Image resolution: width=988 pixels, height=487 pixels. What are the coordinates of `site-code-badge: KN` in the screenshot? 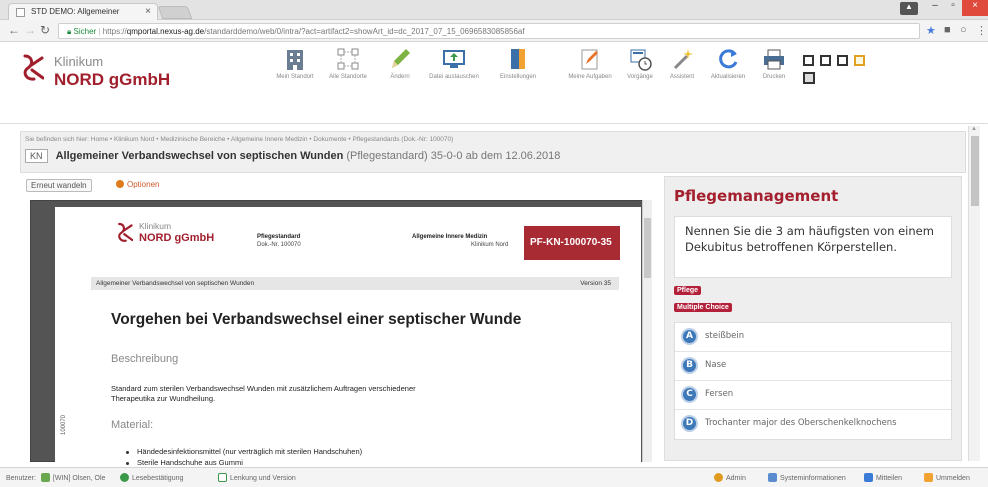 It's located at (36, 156).